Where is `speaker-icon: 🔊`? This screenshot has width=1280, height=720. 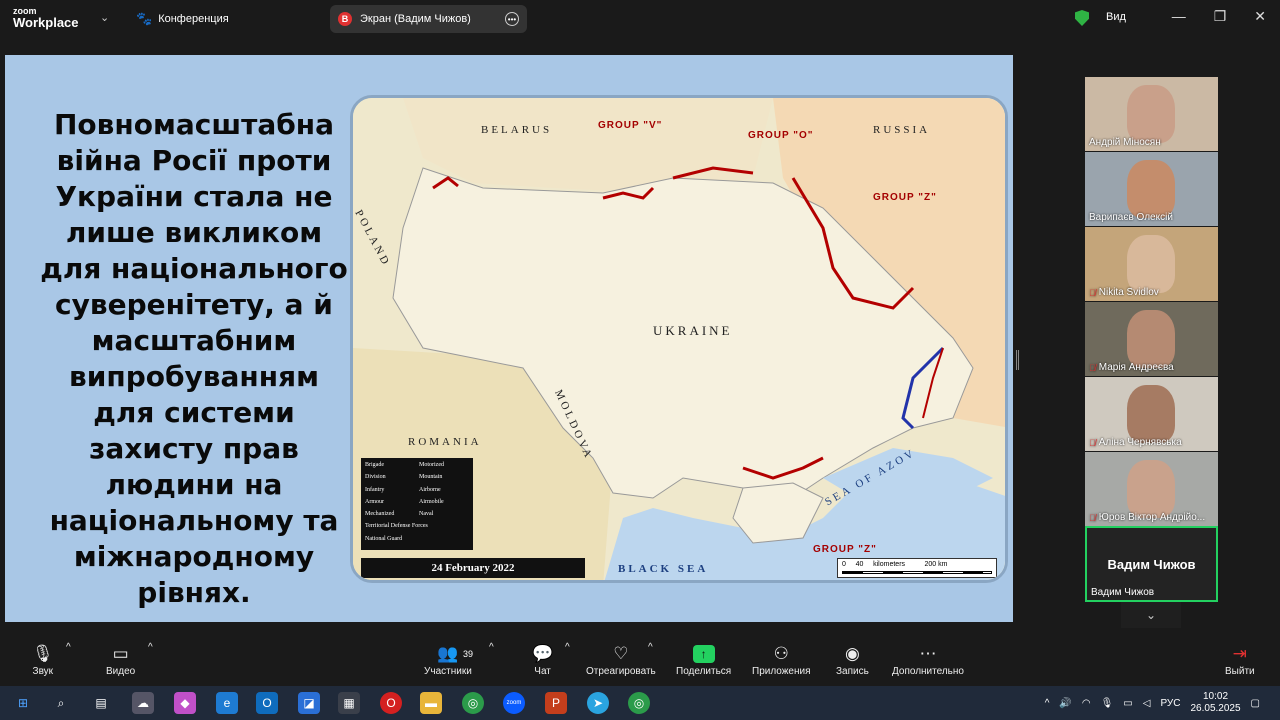
speaker-icon: 🔊 is located at coordinates (1065, 703).